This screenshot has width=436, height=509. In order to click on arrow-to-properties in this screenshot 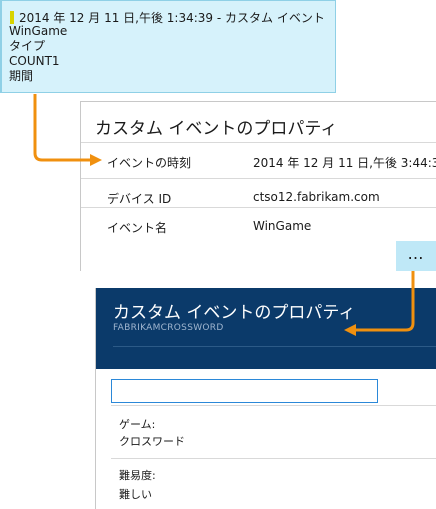, I will do `click(62, 128)`.